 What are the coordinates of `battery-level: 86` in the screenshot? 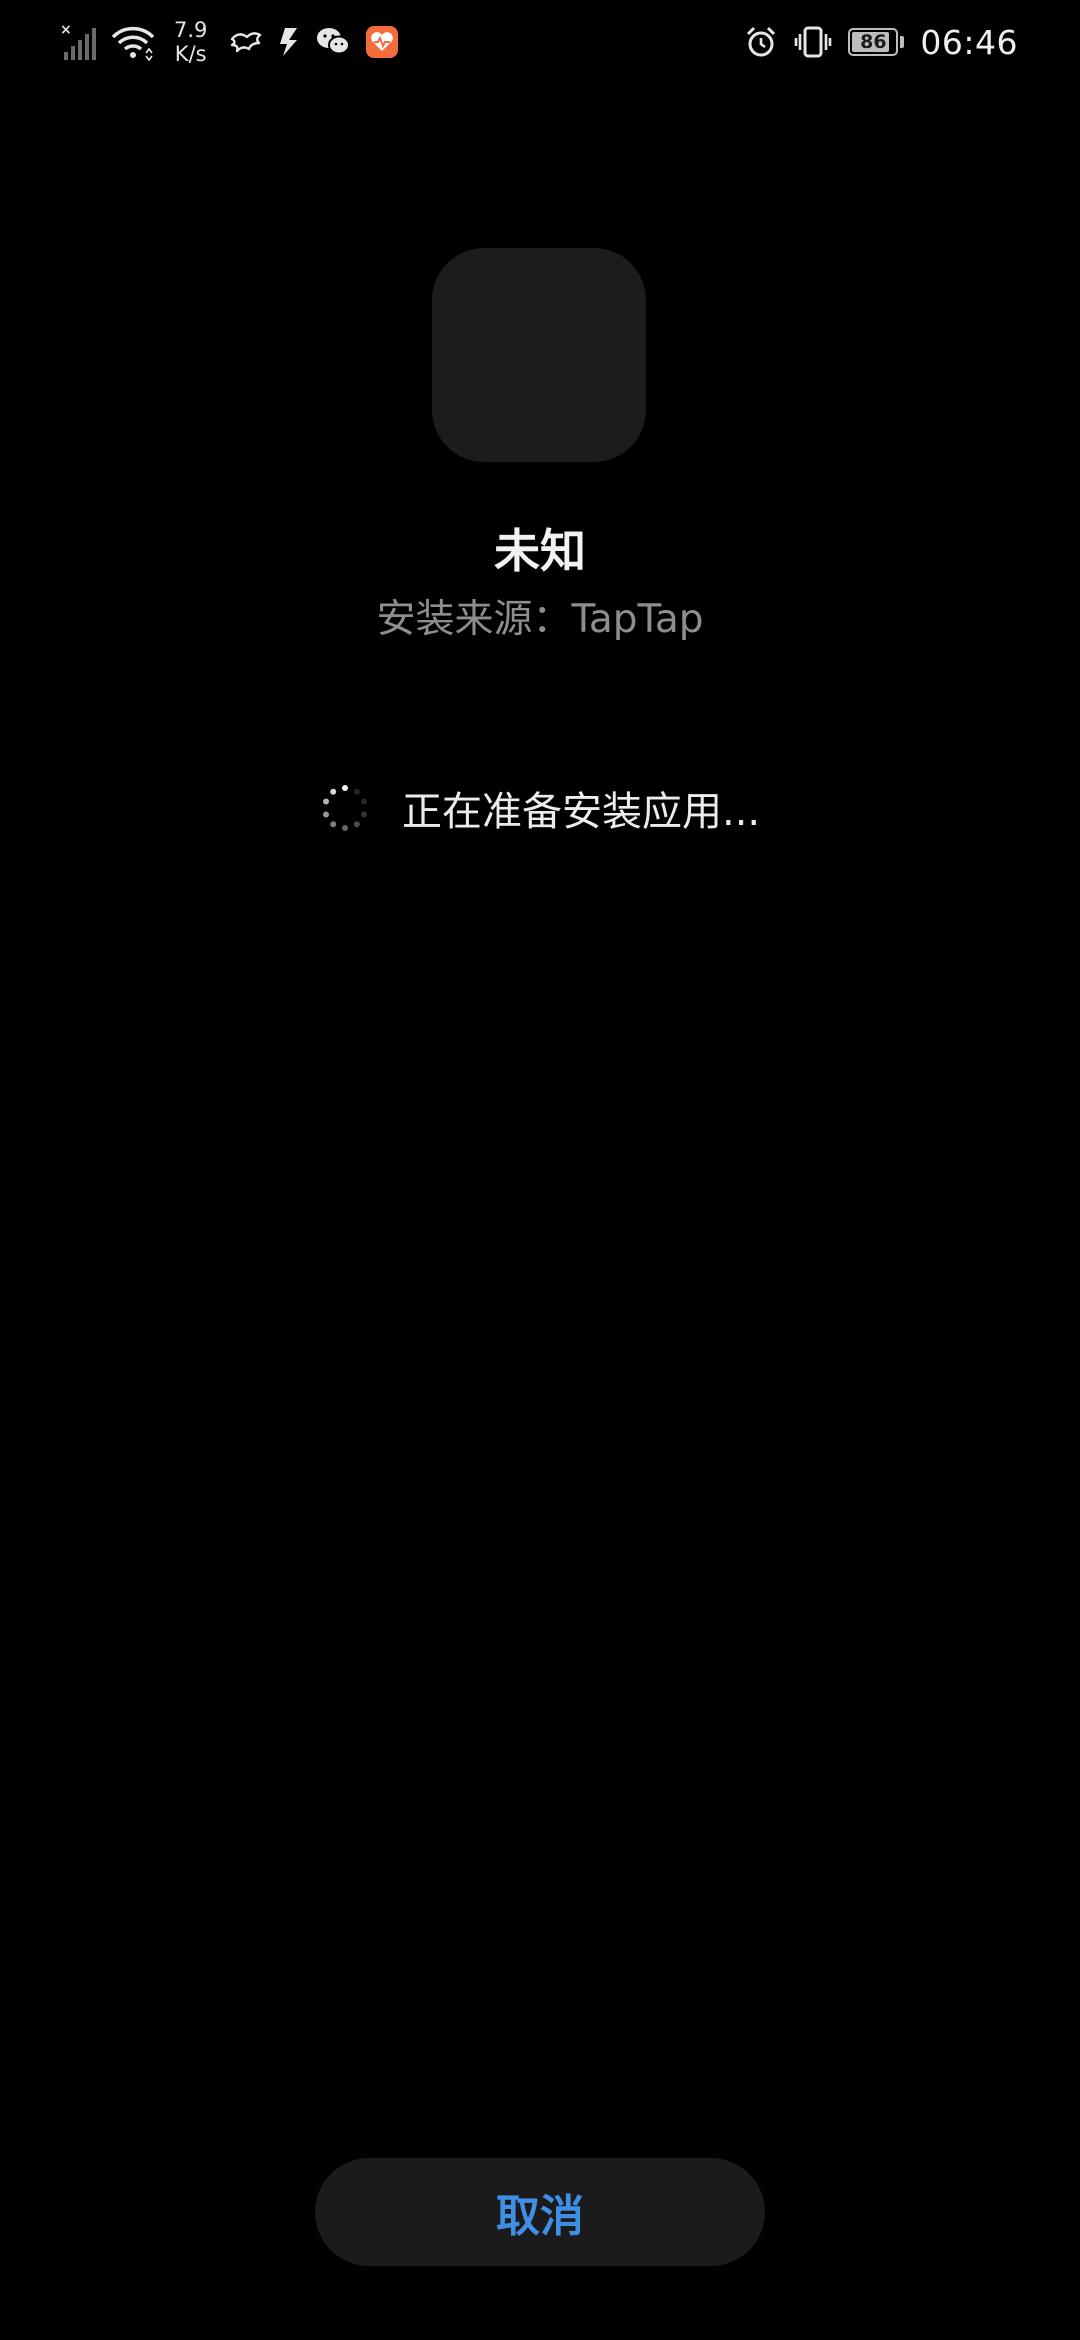 It's located at (873, 42).